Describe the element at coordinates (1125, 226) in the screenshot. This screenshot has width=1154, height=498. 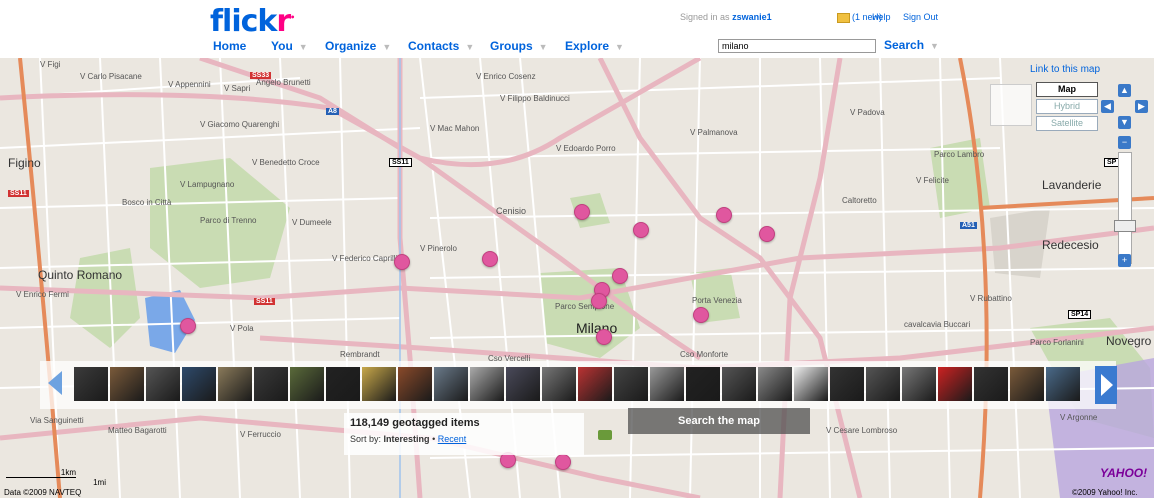
I see `zoom-slider-handle` at that location.